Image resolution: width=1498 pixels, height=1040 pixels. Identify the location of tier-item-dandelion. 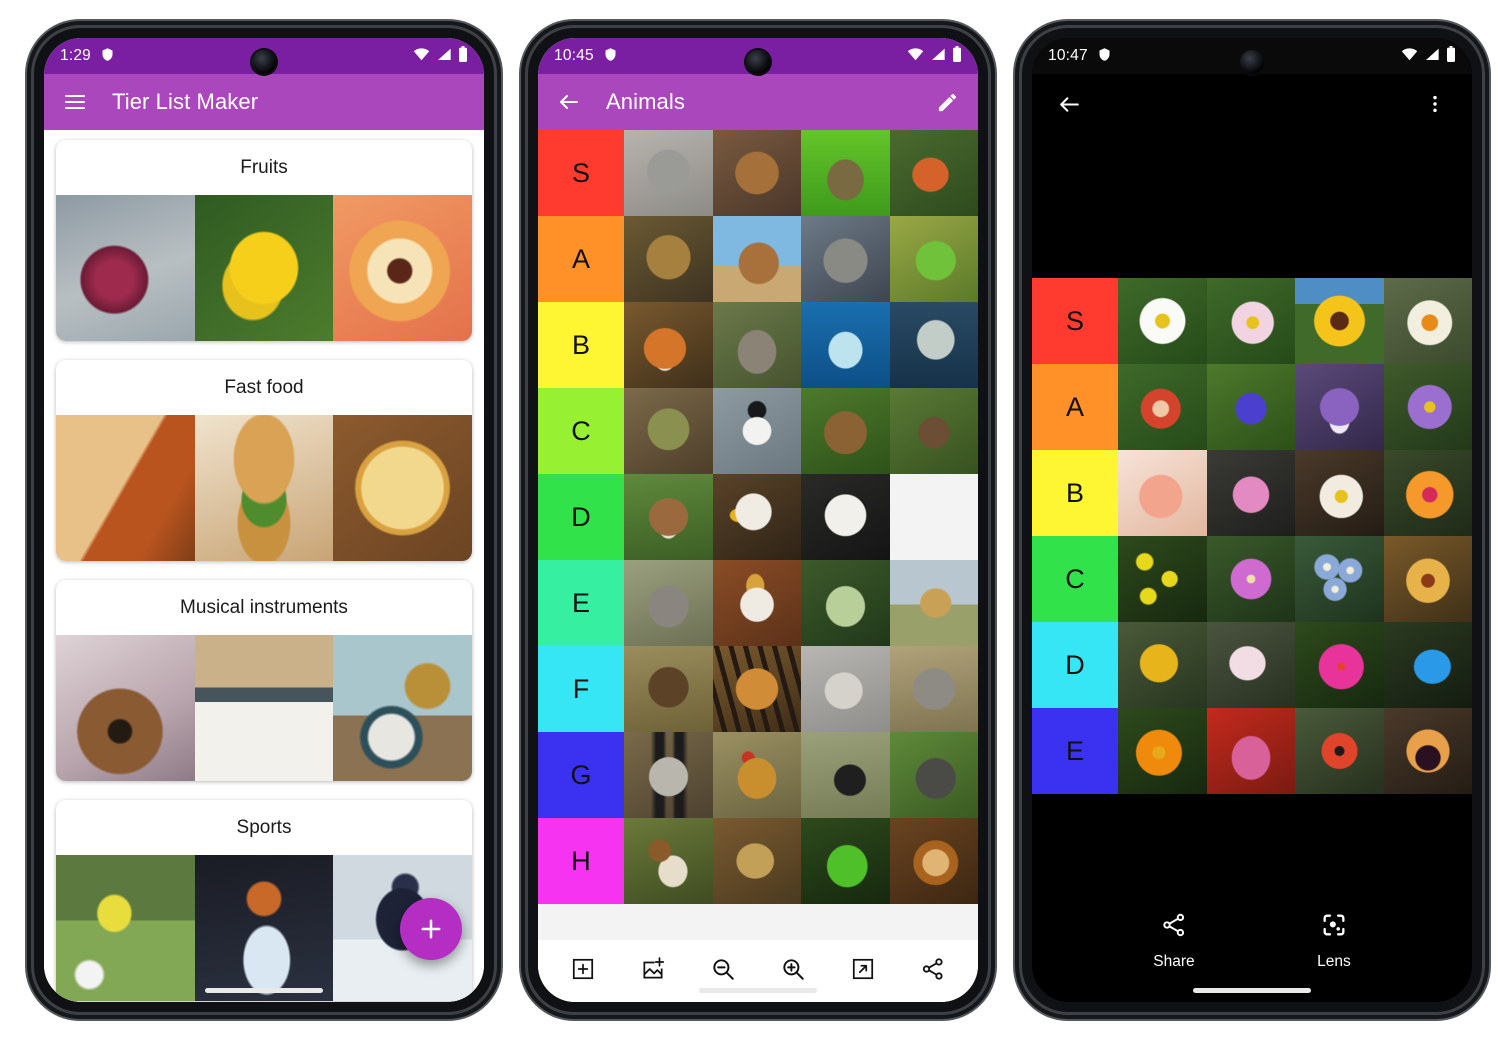
(1162, 665).